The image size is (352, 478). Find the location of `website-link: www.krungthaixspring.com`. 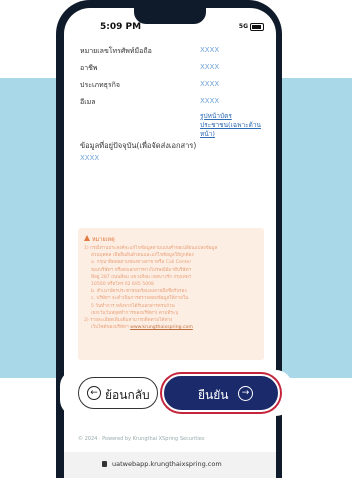

website-link: www.krungthaixspring.com is located at coordinates (161, 327).